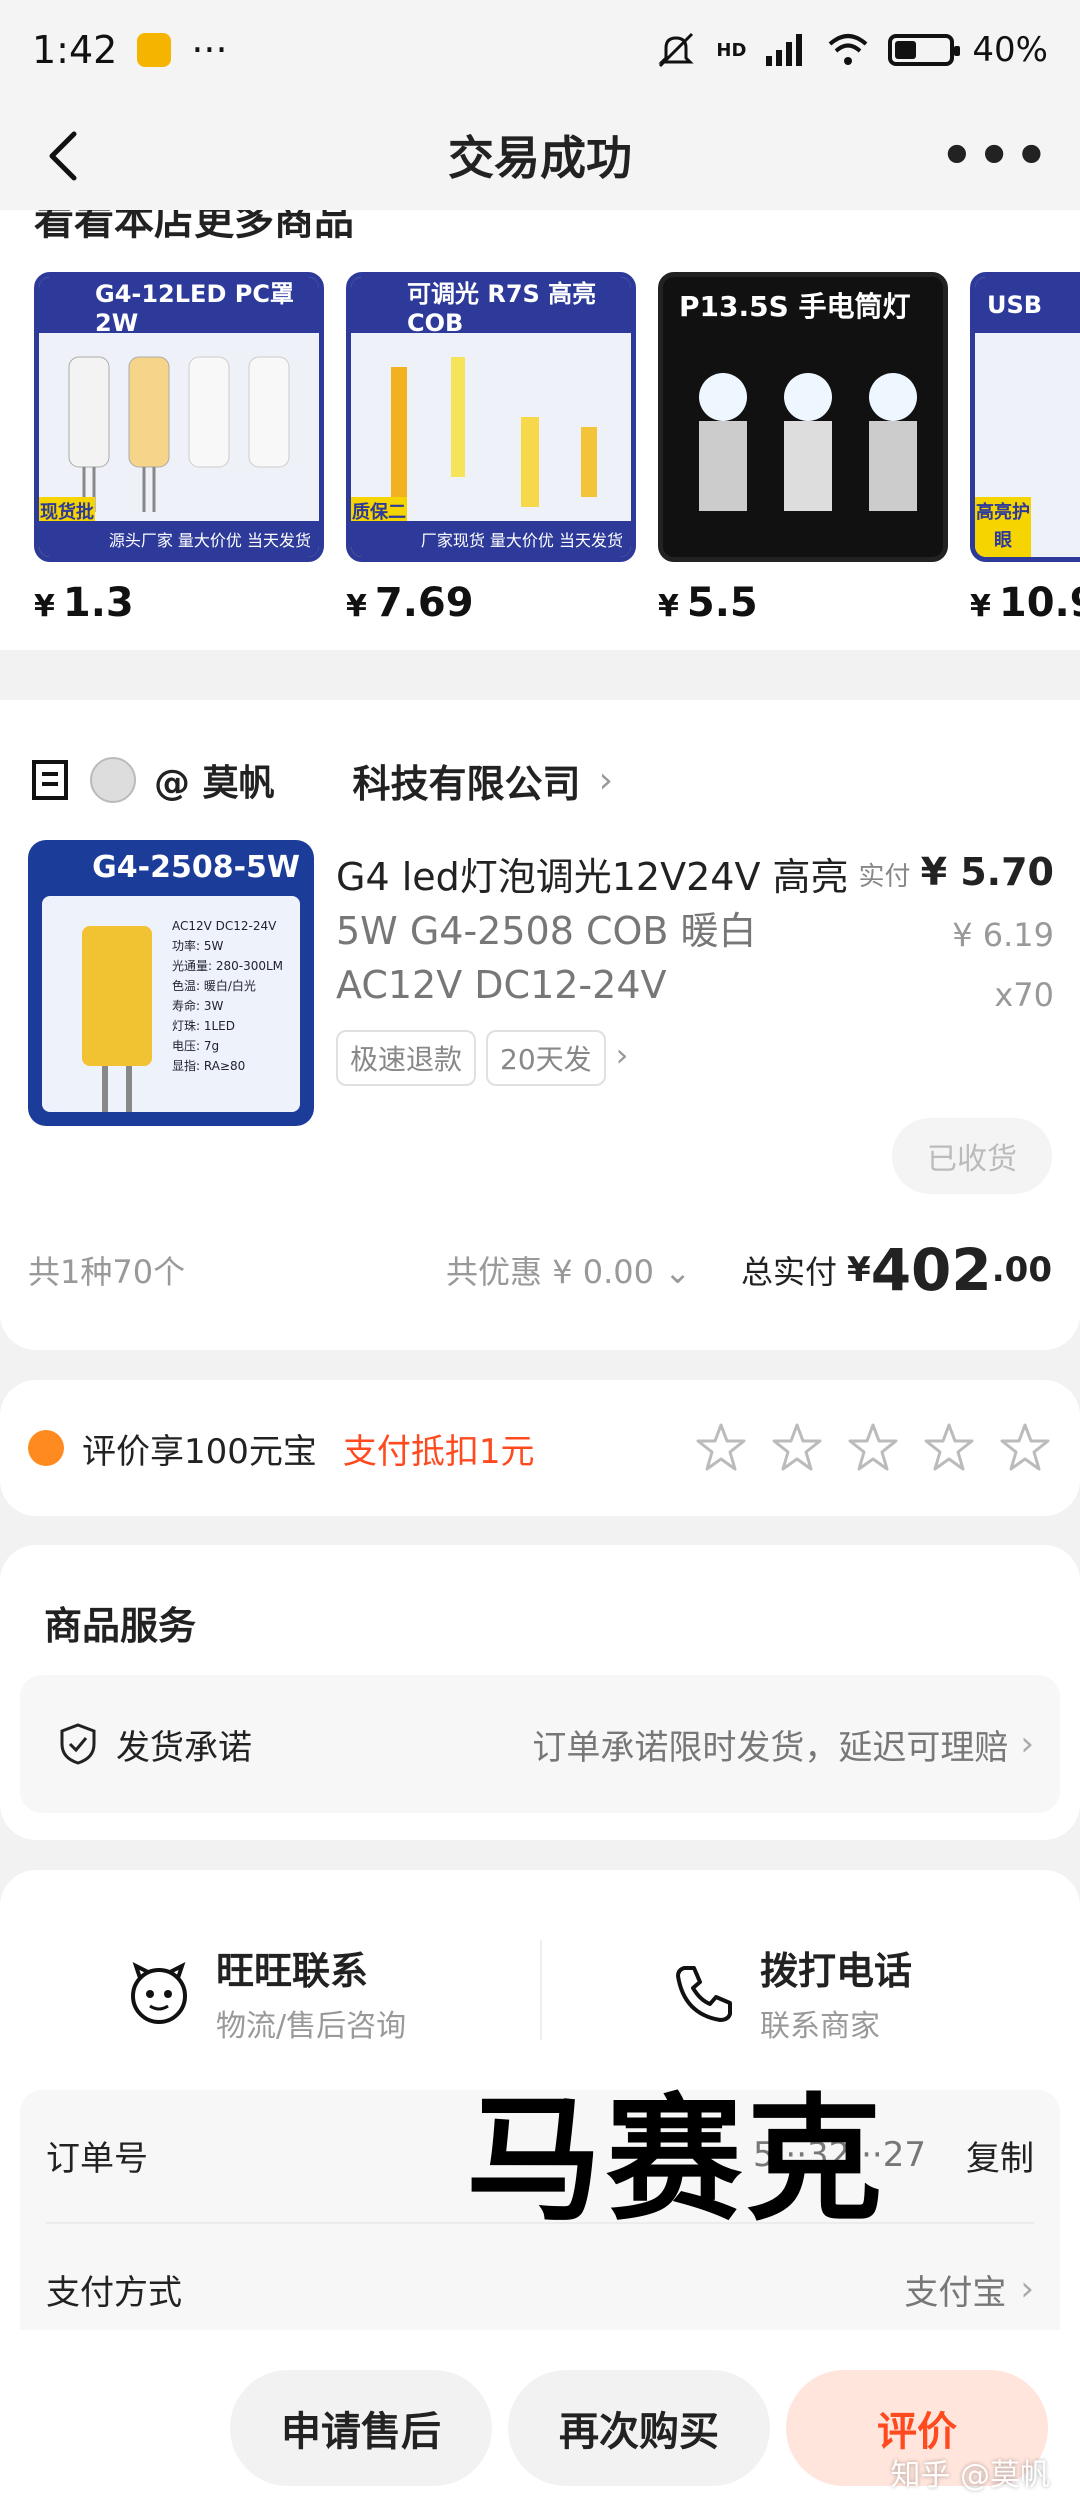 Image resolution: width=1080 pixels, height=2520 pixels. I want to click on rec-item: 可调光 R7S 高亮 COB 质保二年 厂家现货 量大价优 当天发货 ¥7.69, so click(491, 449).